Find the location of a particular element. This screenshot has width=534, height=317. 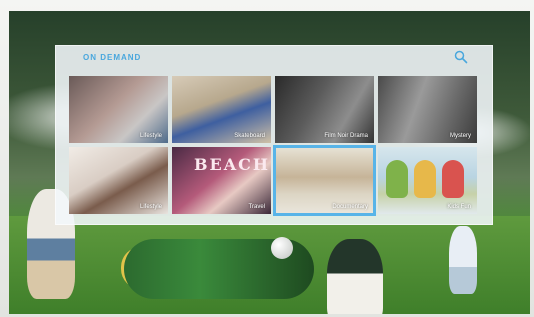

tile-label: Kids Fun is located at coordinates (459, 207).